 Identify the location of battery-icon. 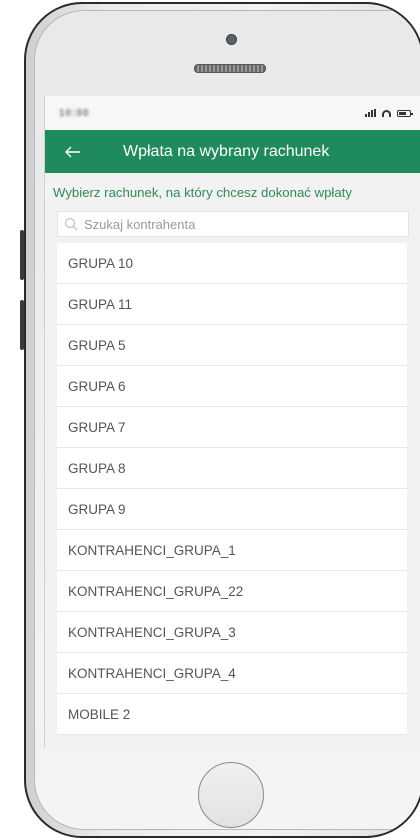
(405, 113).